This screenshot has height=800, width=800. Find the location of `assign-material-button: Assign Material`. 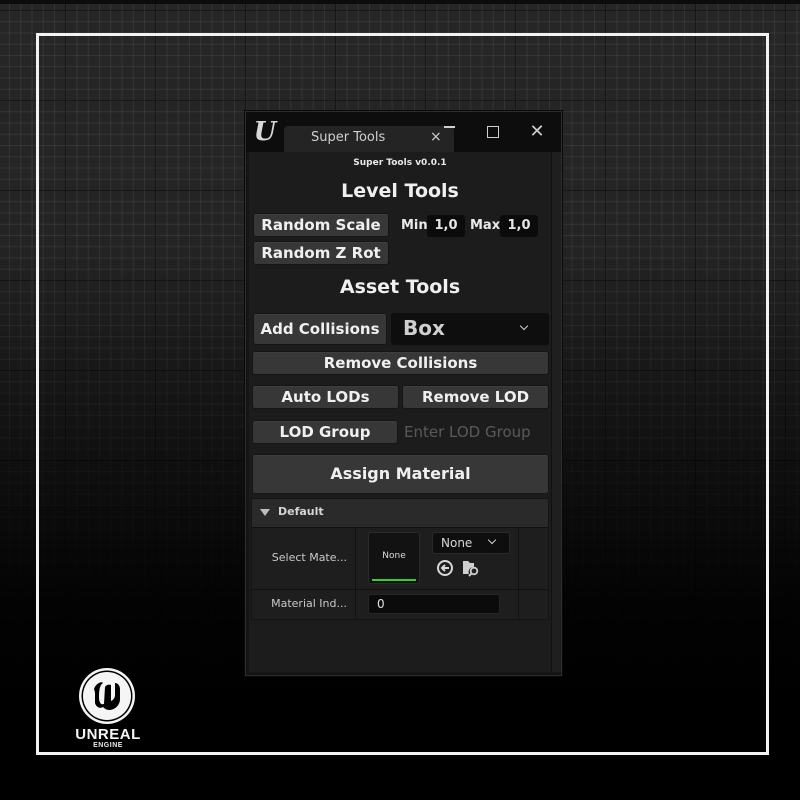

assign-material-button: Assign Material is located at coordinates (400, 474).